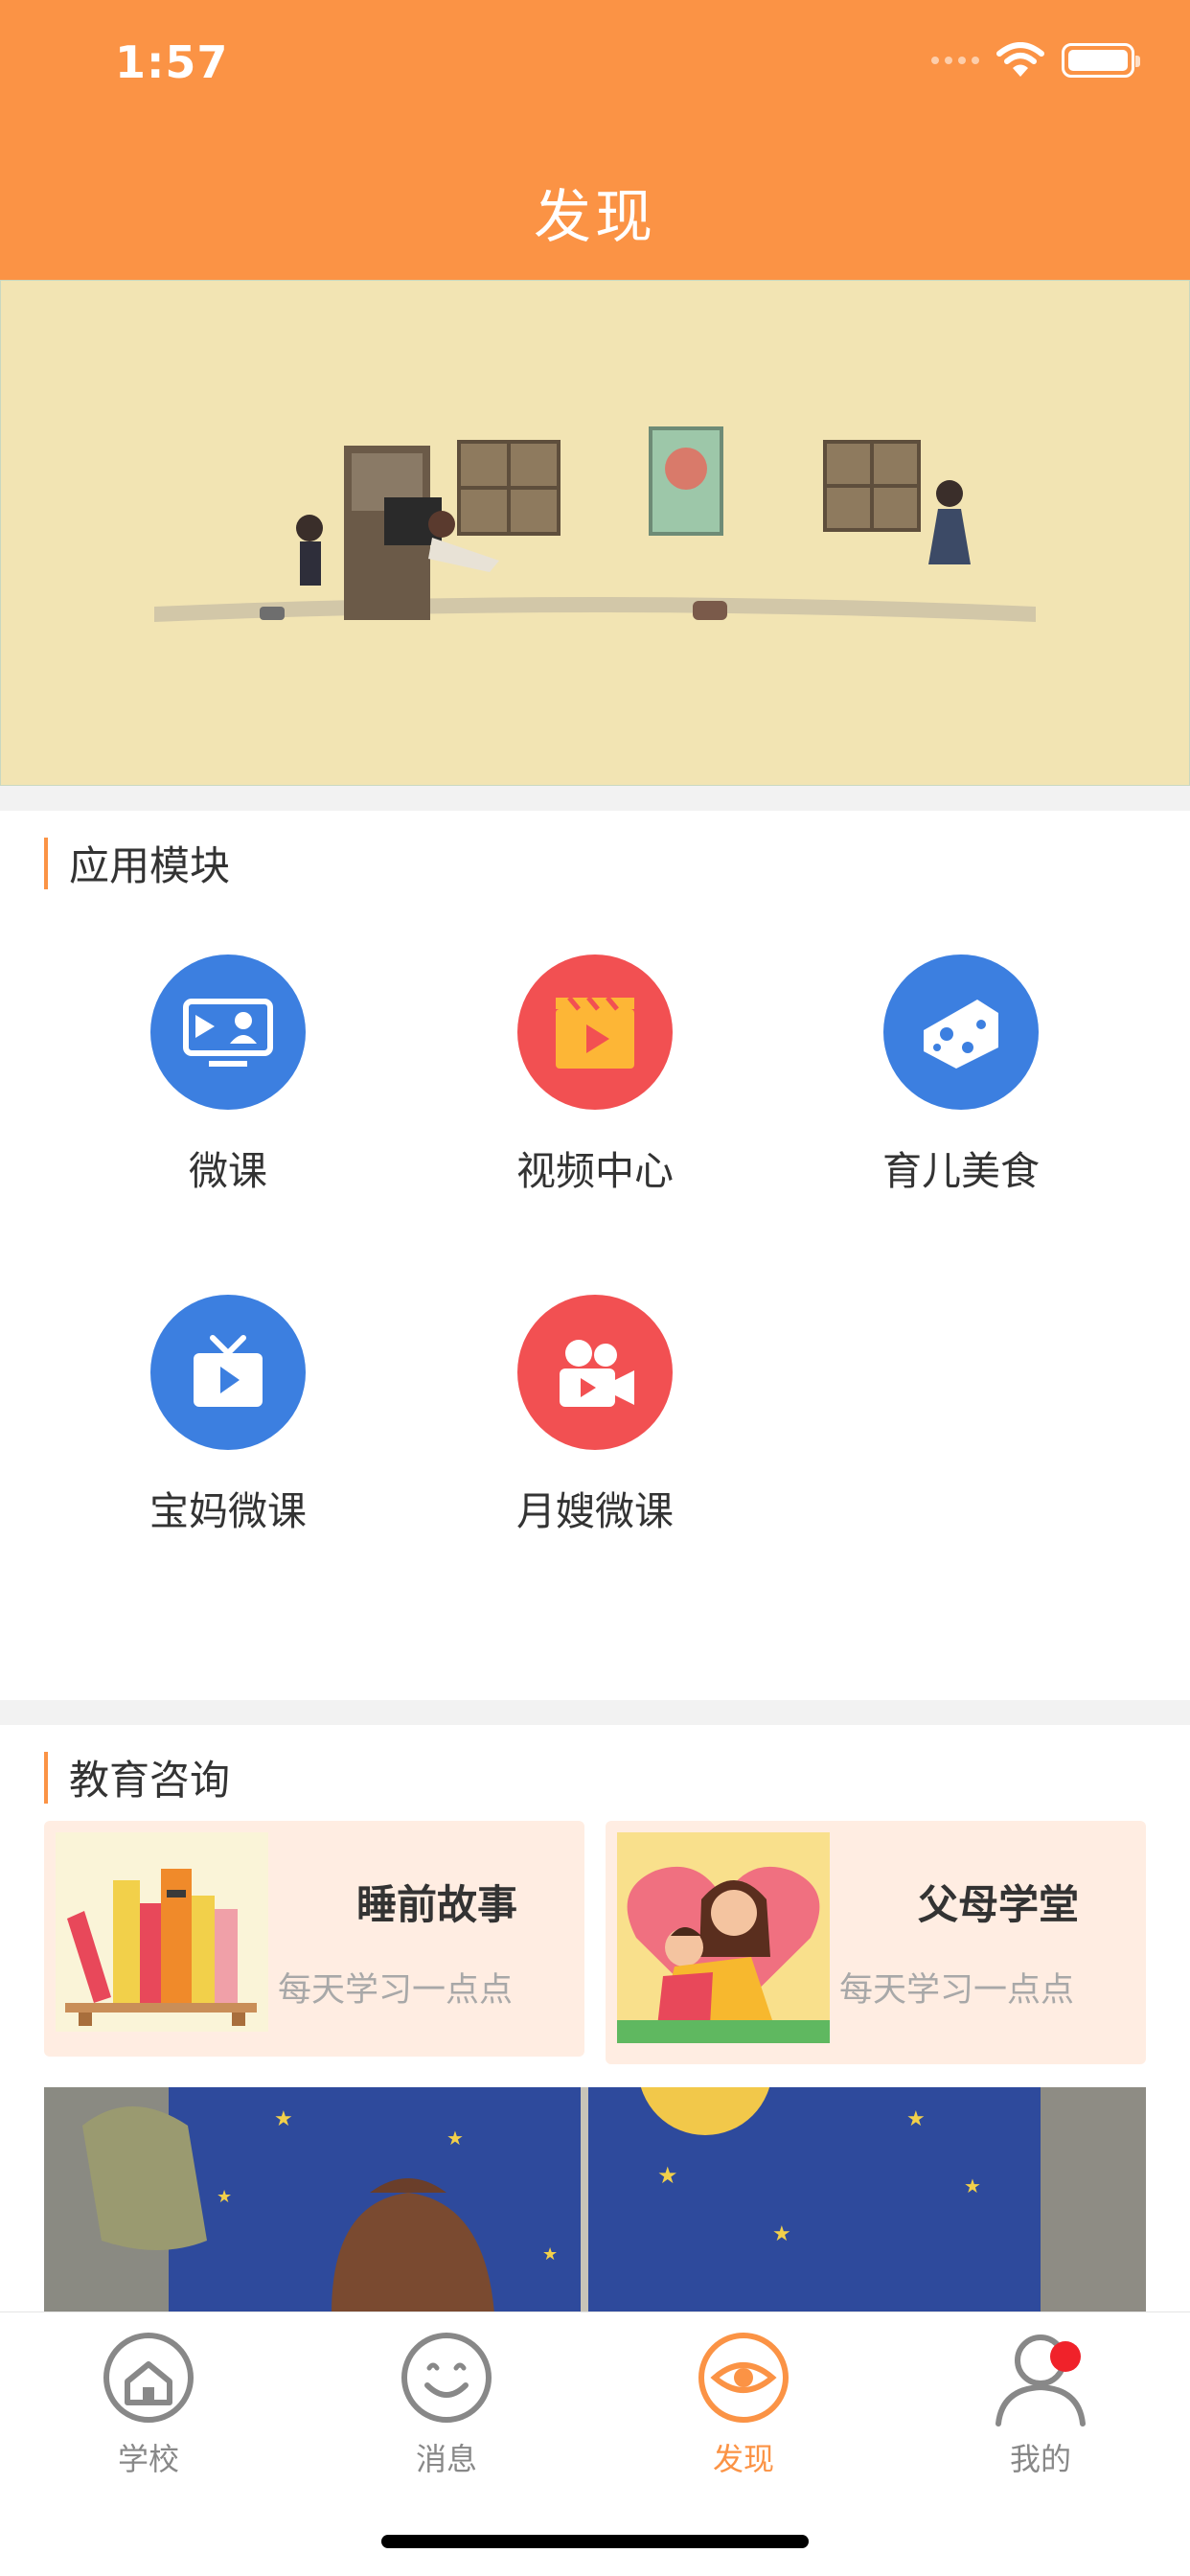 Image resolution: width=1190 pixels, height=2576 pixels. What do you see at coordinates (148, 2459) in the screenshot?
I see `tab-label: 学校` at bounding box center [148, 2459].